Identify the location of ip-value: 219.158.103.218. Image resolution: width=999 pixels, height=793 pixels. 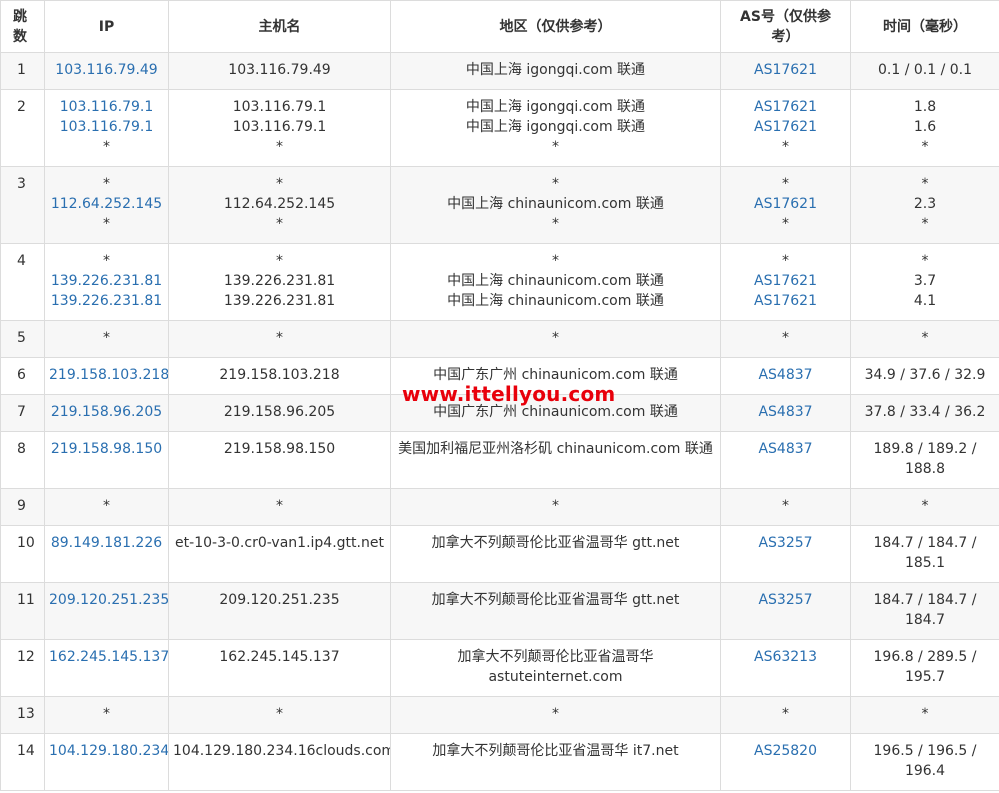
(108, 375).